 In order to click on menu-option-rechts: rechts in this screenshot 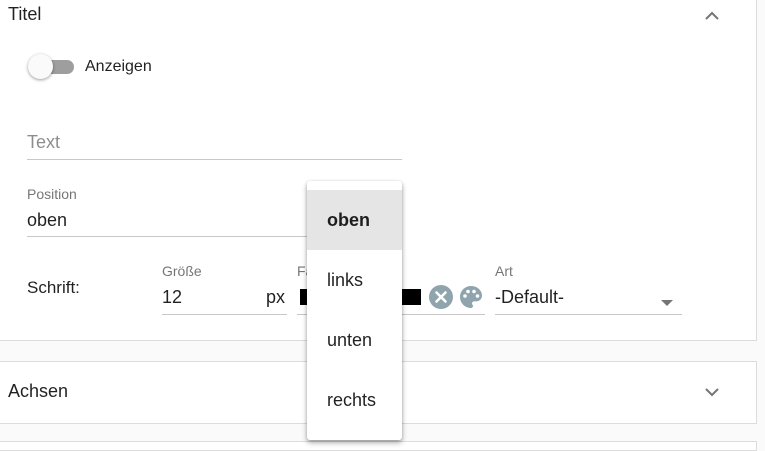, I will do `click(354, 400)`.